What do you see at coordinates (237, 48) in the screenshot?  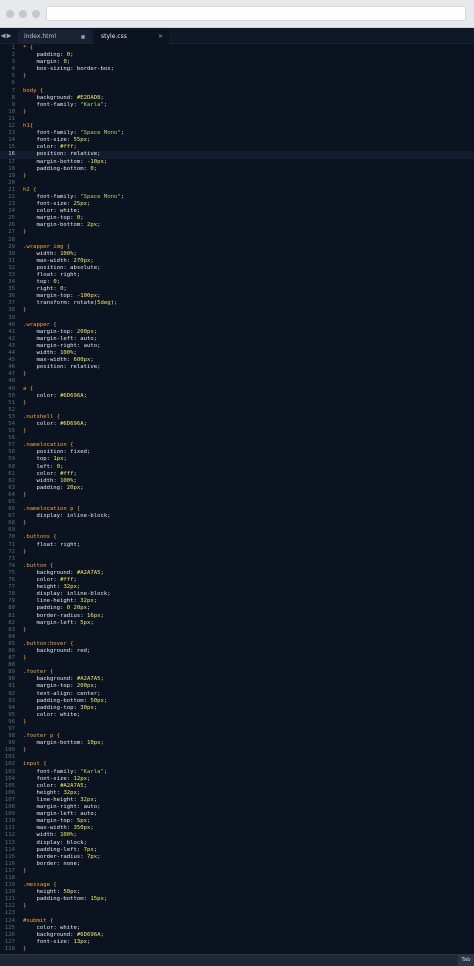 I see `code-line: 1 * {` at bounding box center [237, 48].